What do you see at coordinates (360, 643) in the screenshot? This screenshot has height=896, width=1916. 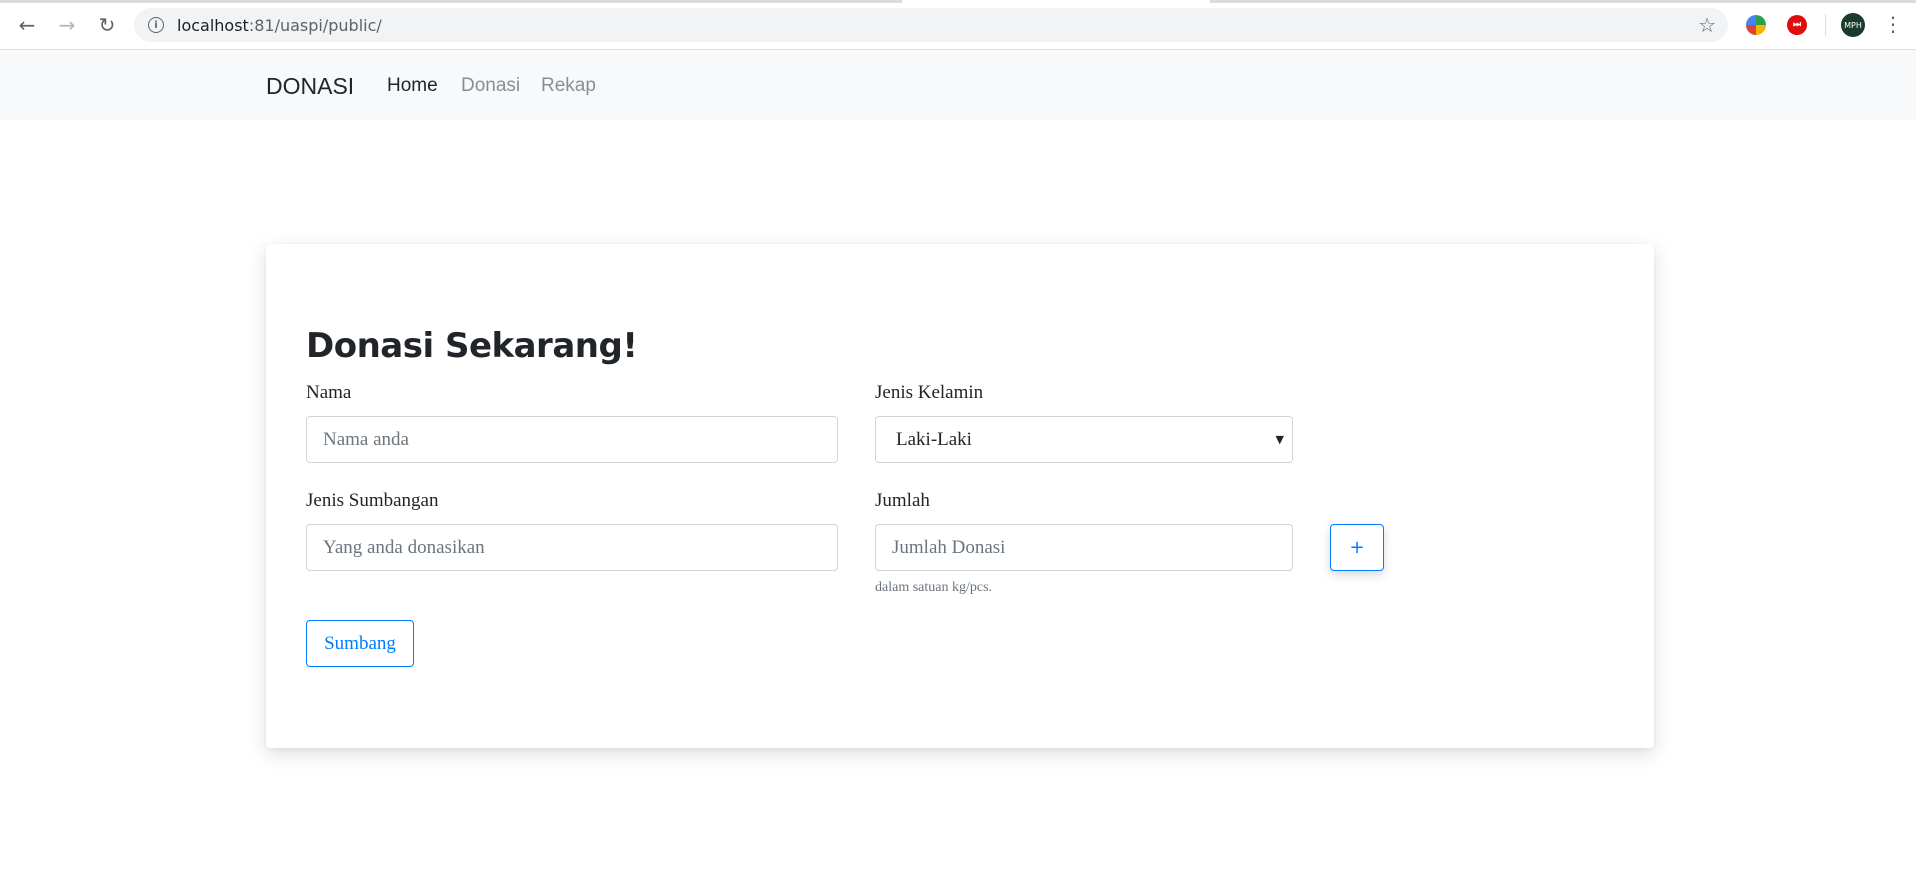 I see `sumbang-button: Sumbang` at bounding box center [360, 643].